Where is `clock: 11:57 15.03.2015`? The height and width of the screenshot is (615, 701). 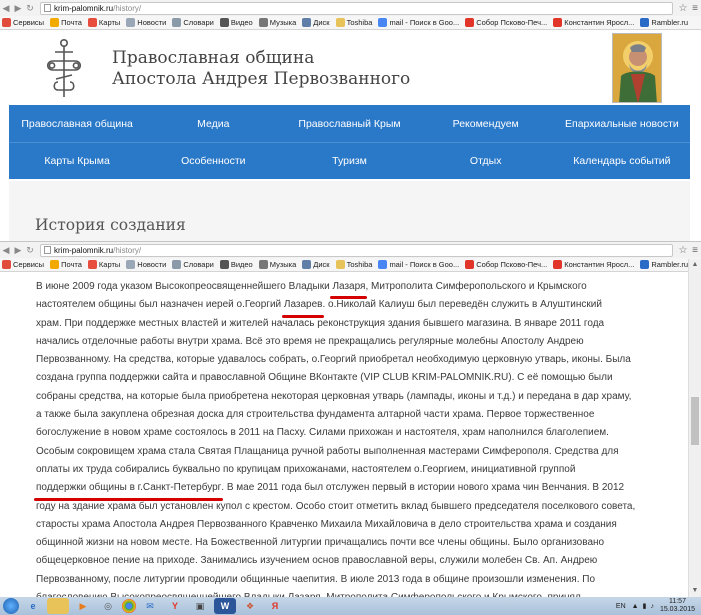
clock: 11:57 15.03.2015 is located at coordinates (677, 606).